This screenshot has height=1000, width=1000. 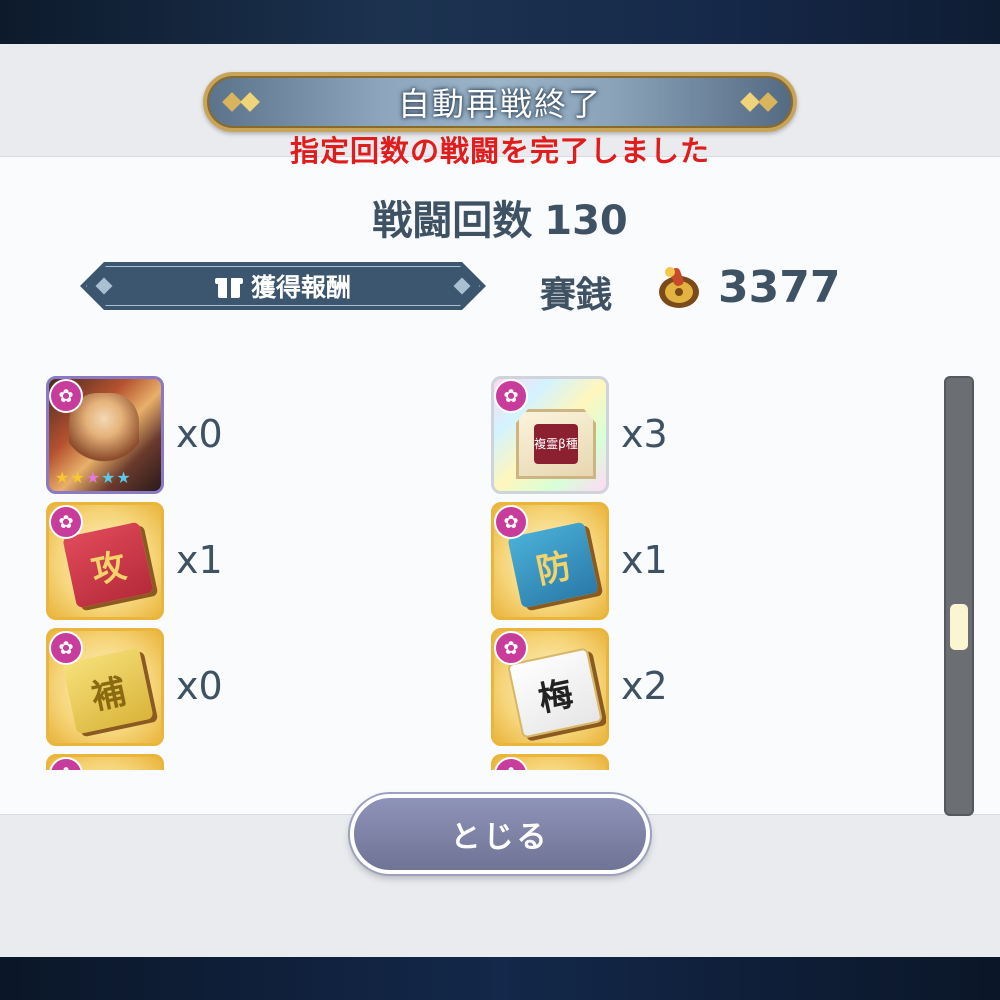 I want to click on item-quantity: x3, so click(x=644, y=434).